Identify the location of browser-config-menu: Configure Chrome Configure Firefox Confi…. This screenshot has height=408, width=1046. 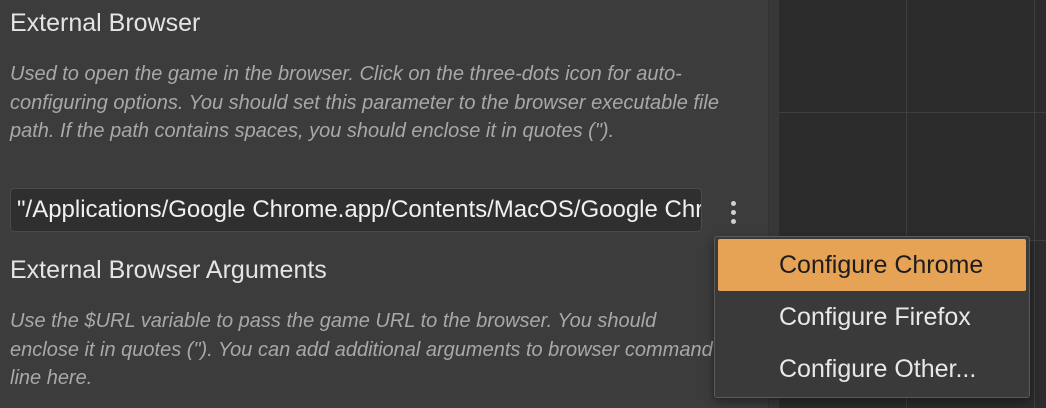
(872, 317).